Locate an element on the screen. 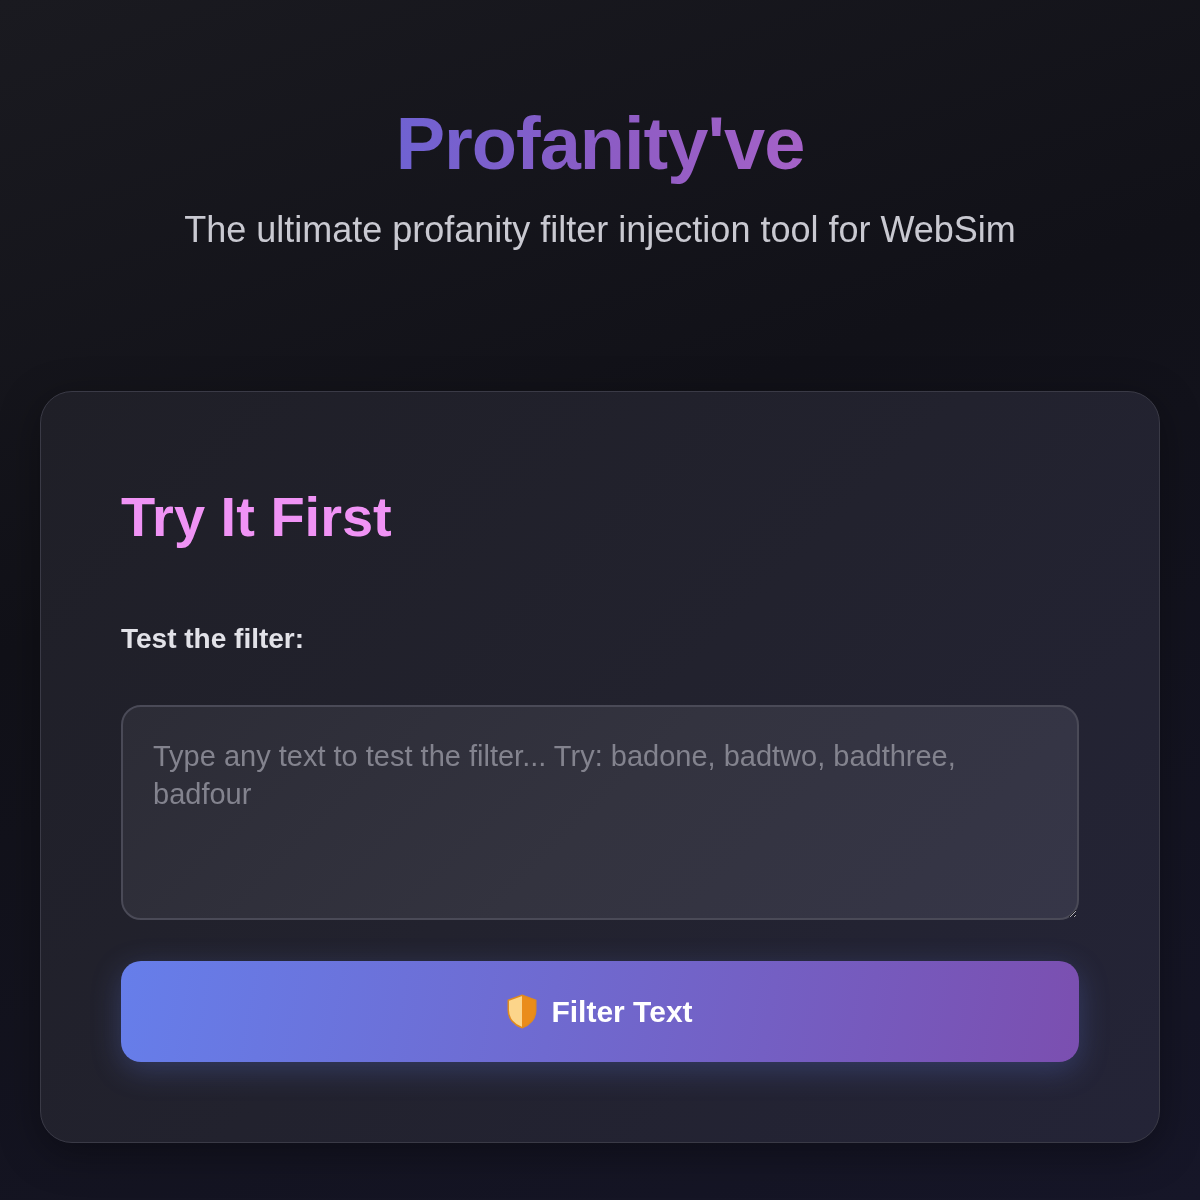  shield-icon is located at coordinates (522, 1011).